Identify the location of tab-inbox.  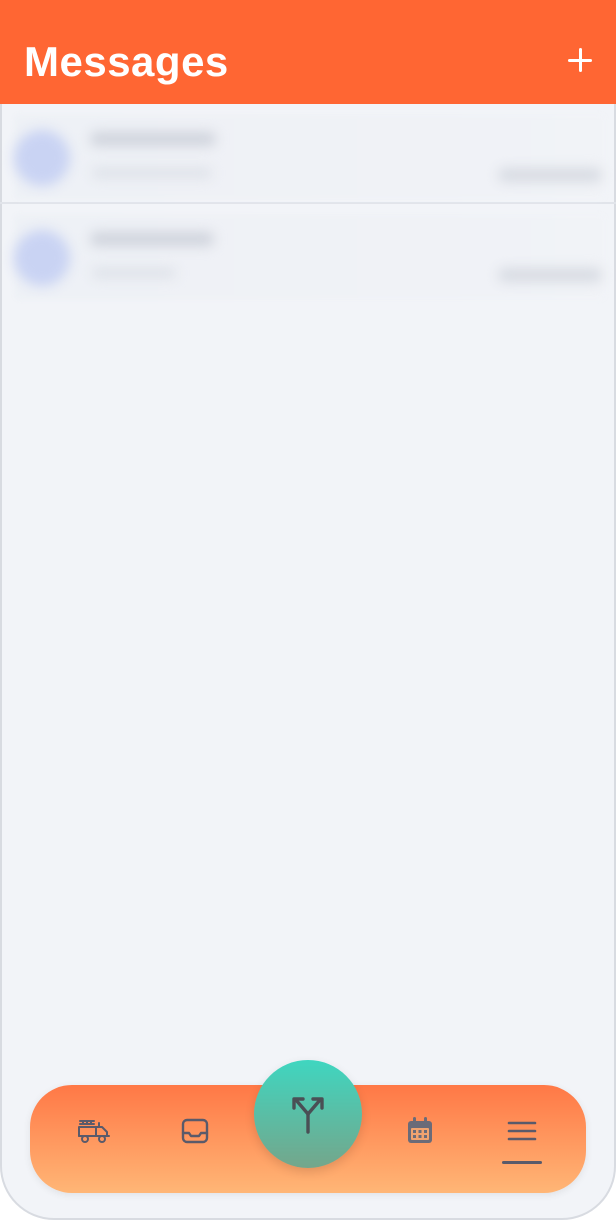
(195, 1131).